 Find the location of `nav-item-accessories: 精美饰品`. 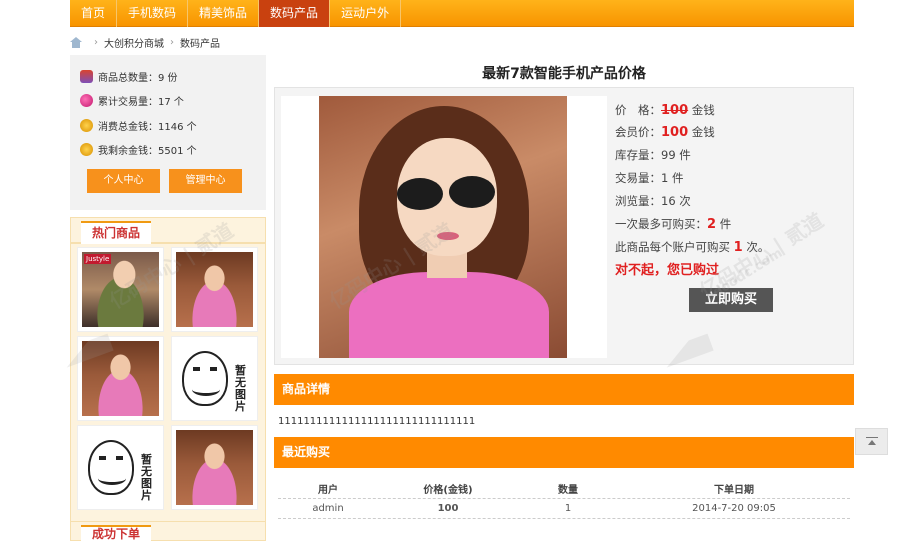

nav-item-accessories: 精美饰品 is located at coordinates (224, 13).